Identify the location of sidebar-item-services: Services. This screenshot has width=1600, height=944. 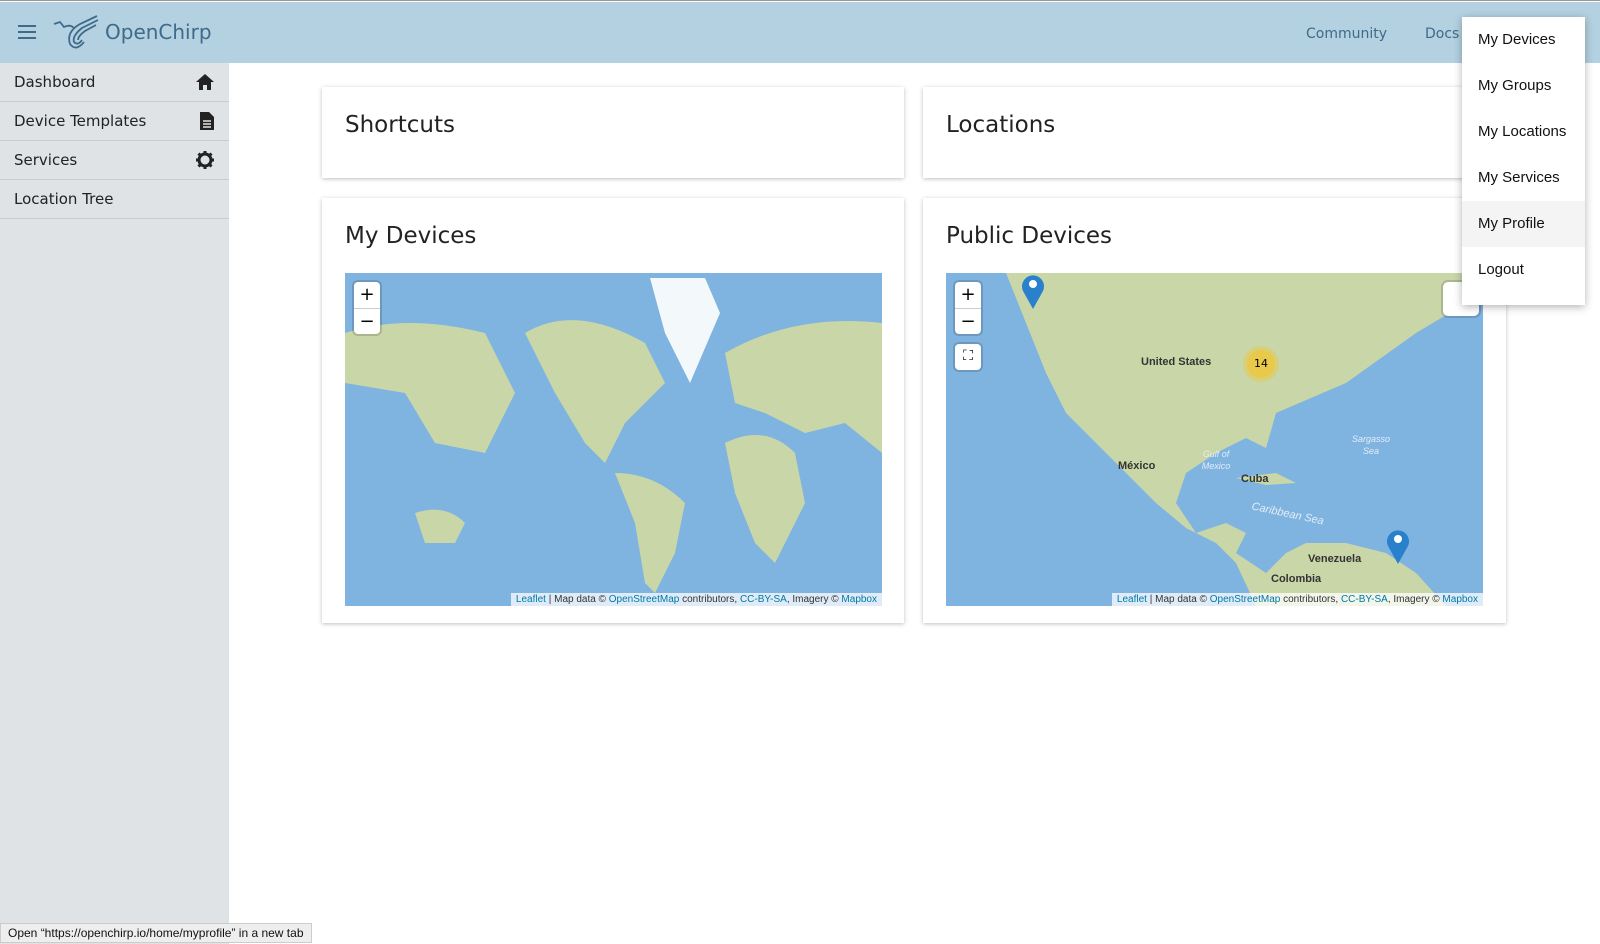
(114, 160).